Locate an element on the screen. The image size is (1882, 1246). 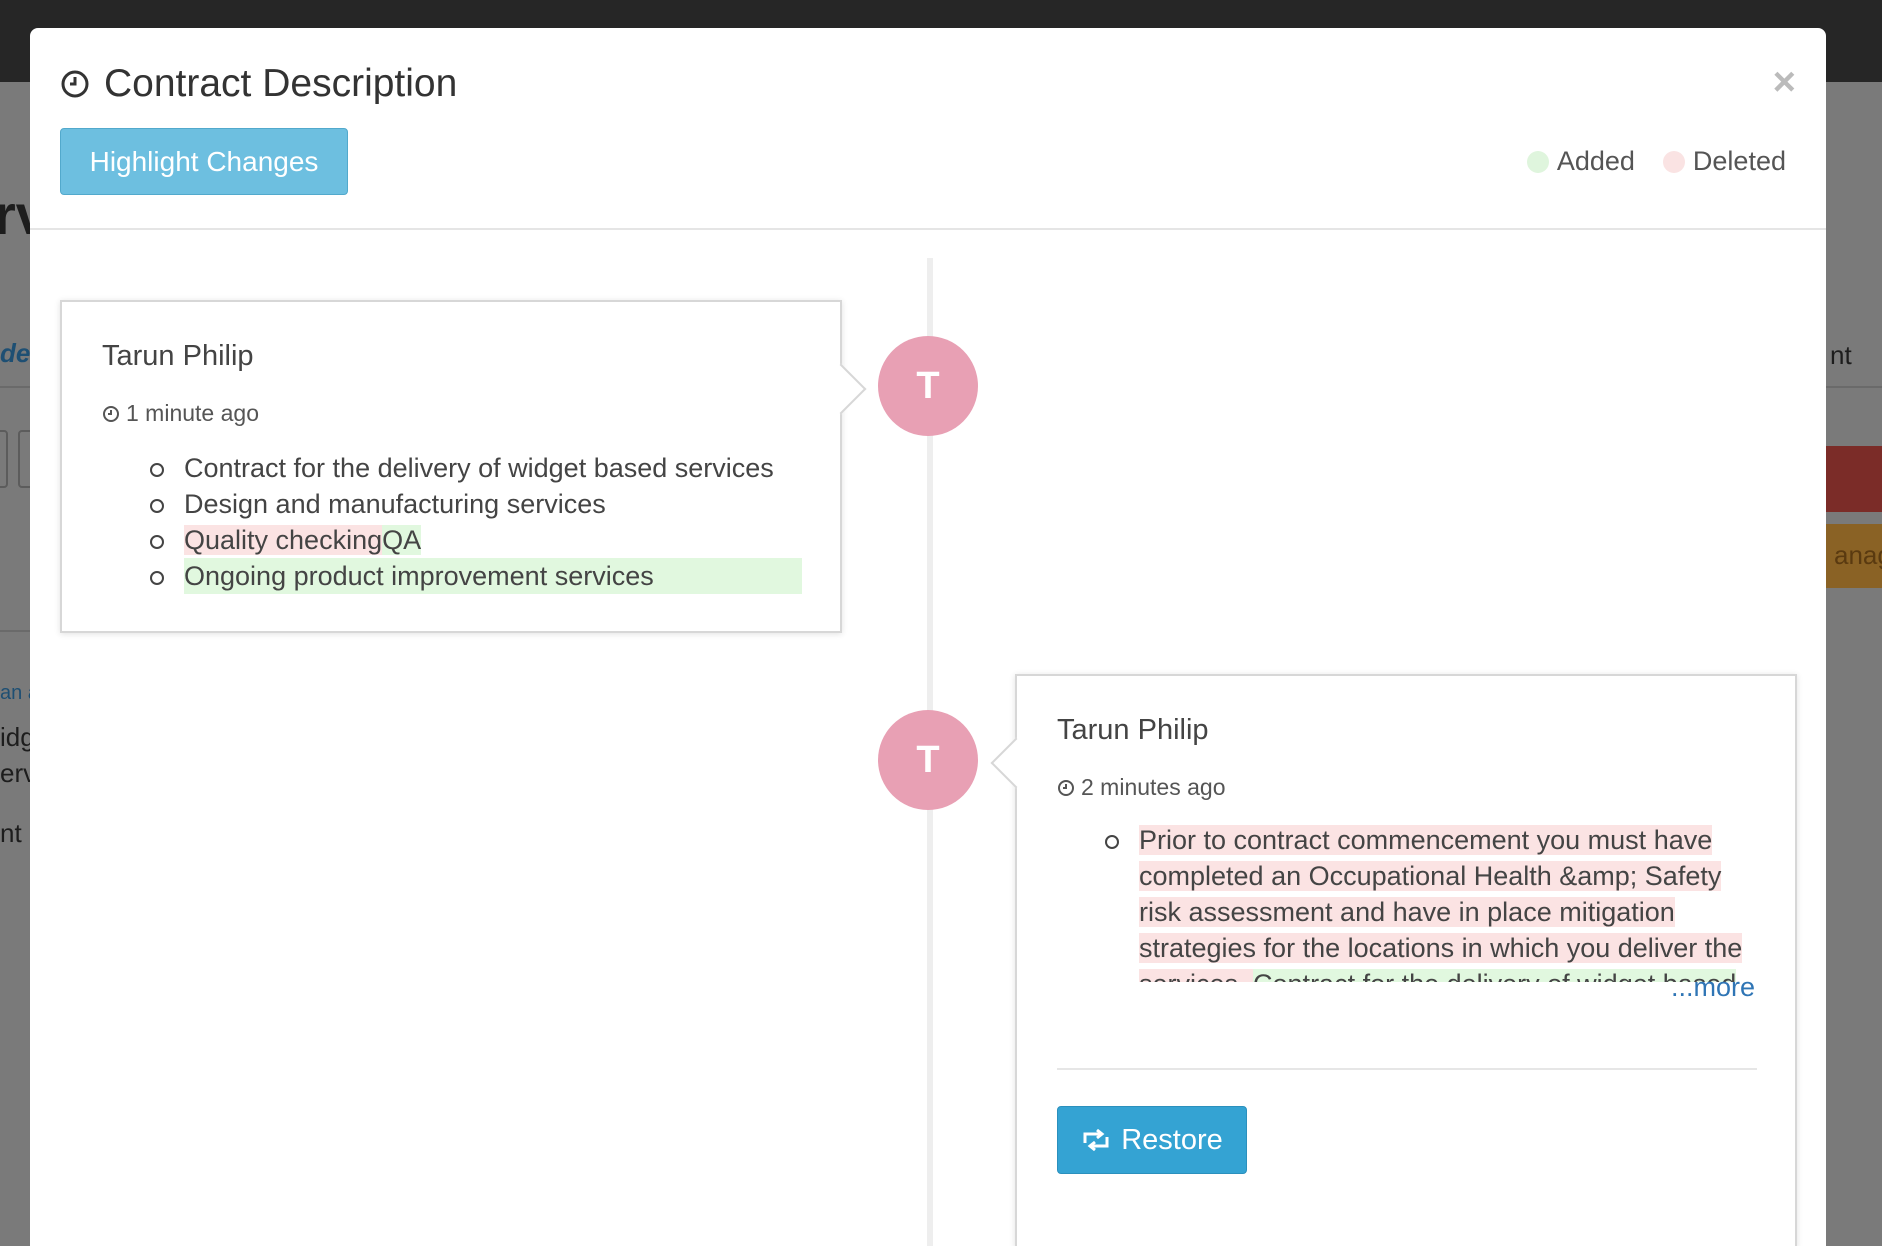
legend-deleted-label: Deleted is located at coordinates (1739, 161).